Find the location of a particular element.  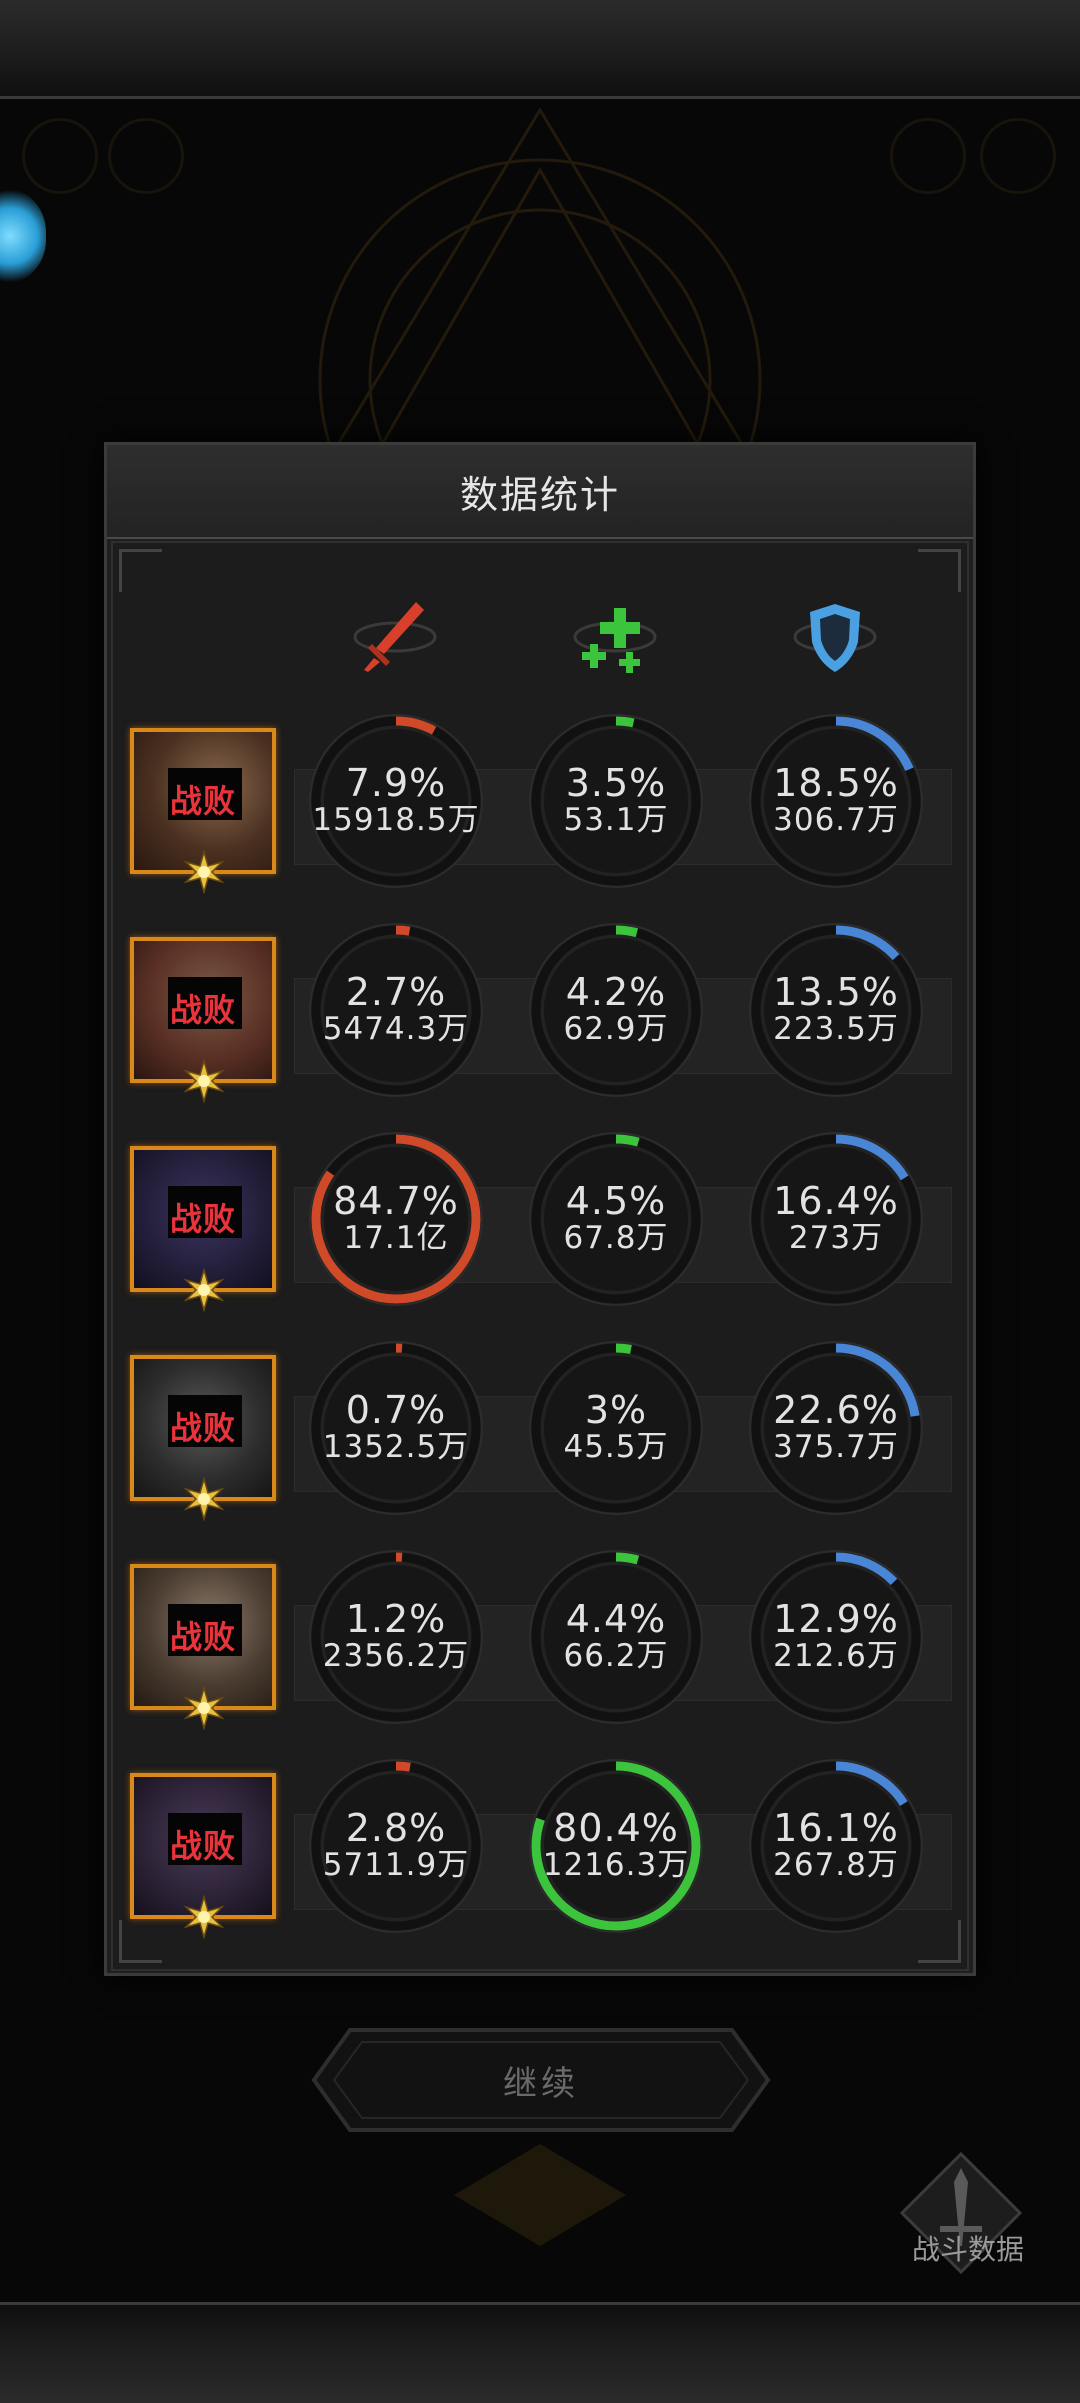

continue-button: 继续 is located at coordinates (541, 2080).